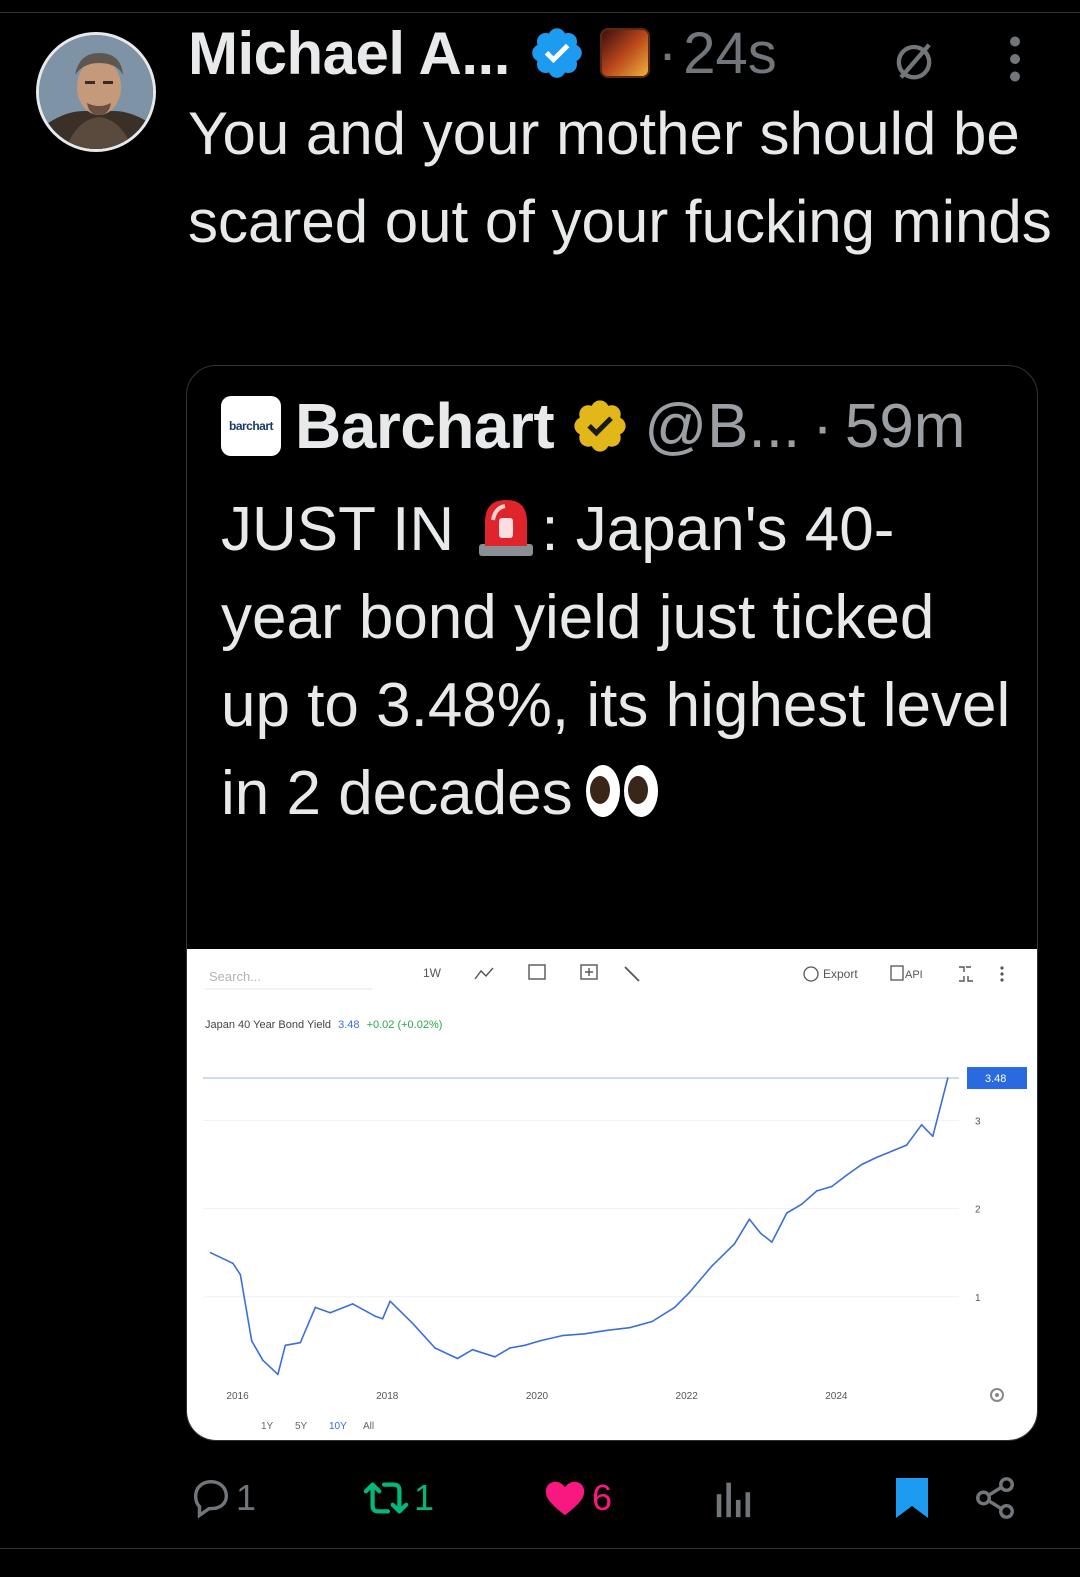 This screenshot has height=1577, width=1080. What do you see at coordinates (966, 974) in the screenshot?
I see `fullscreen-icon` at bounding box center [966, 974].